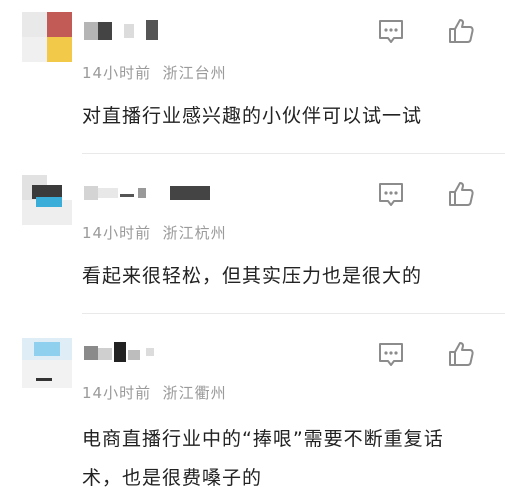  I want to click on comment-text: 对直播行业感兴趣的小伙伴可以试一试, so click(252, 116).